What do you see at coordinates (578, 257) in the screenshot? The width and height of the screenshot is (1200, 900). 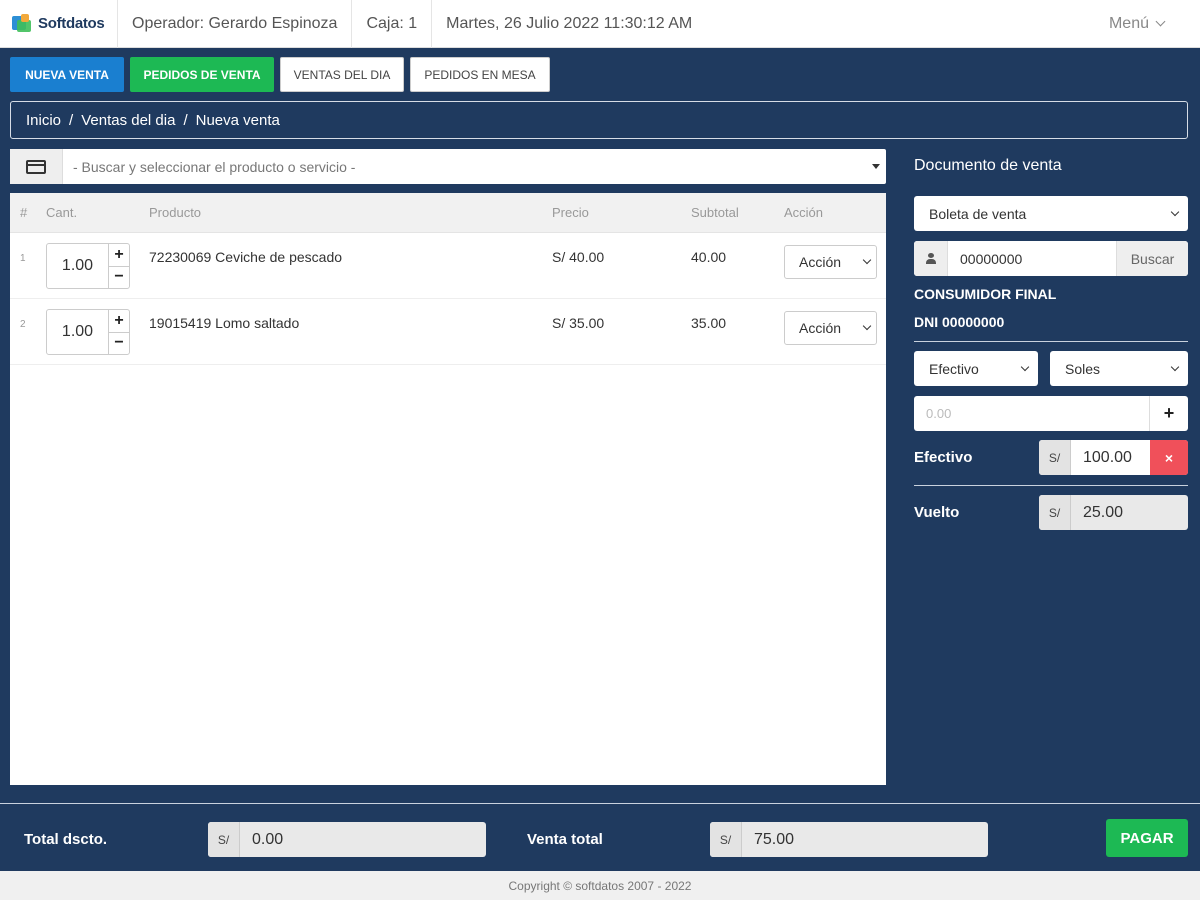 I see `product-price: S/ 40.00` at bounding box center [578, 257].